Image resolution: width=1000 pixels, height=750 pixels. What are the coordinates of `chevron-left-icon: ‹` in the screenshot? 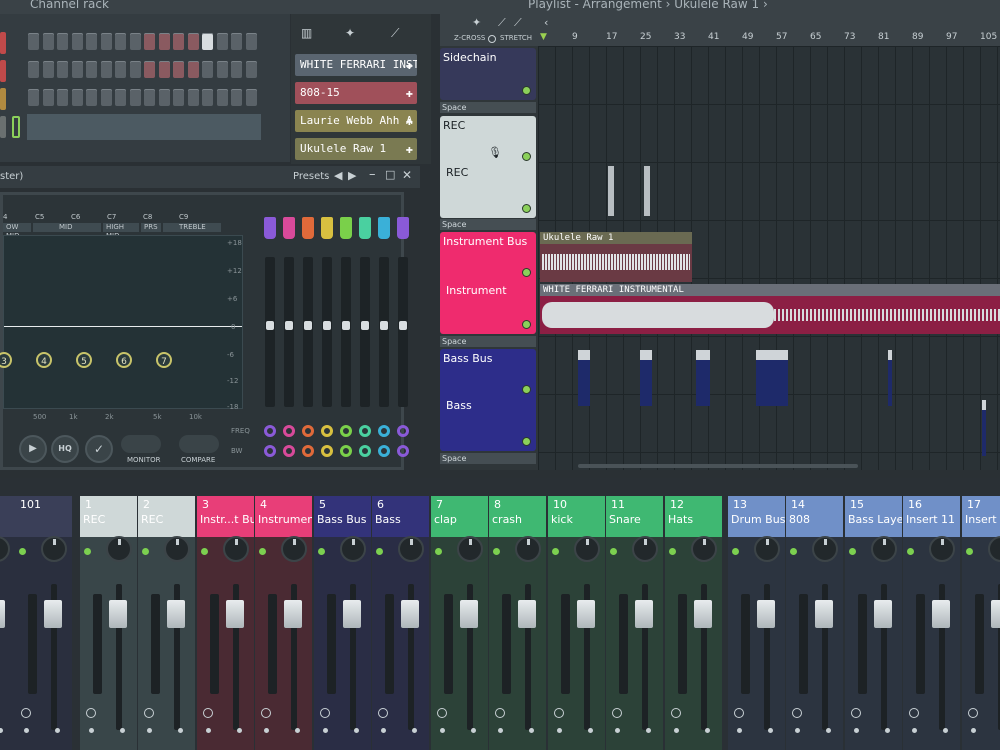 It's located at (546, 22).